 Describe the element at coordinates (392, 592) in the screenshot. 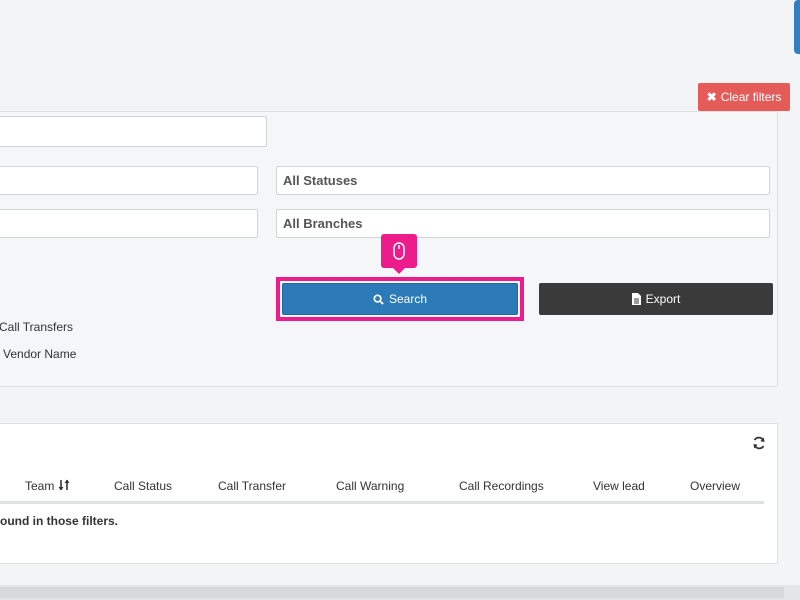

I see `scrollbar-thumb` at that location.